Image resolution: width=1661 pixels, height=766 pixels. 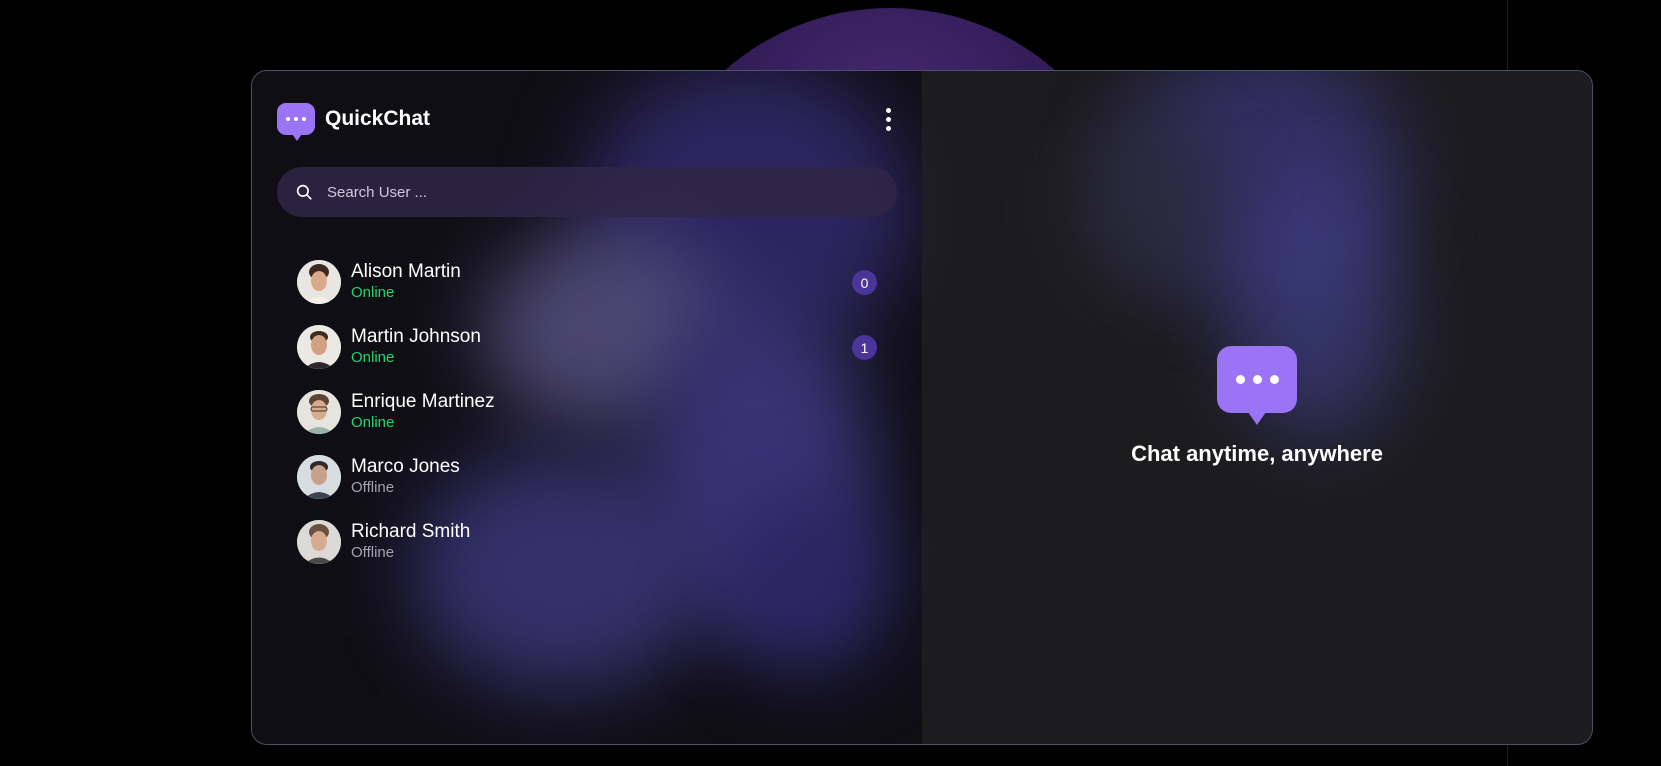 I want to click on user-item-alison-martin: Alison Martin Online 0, so click(x=587, y=281).